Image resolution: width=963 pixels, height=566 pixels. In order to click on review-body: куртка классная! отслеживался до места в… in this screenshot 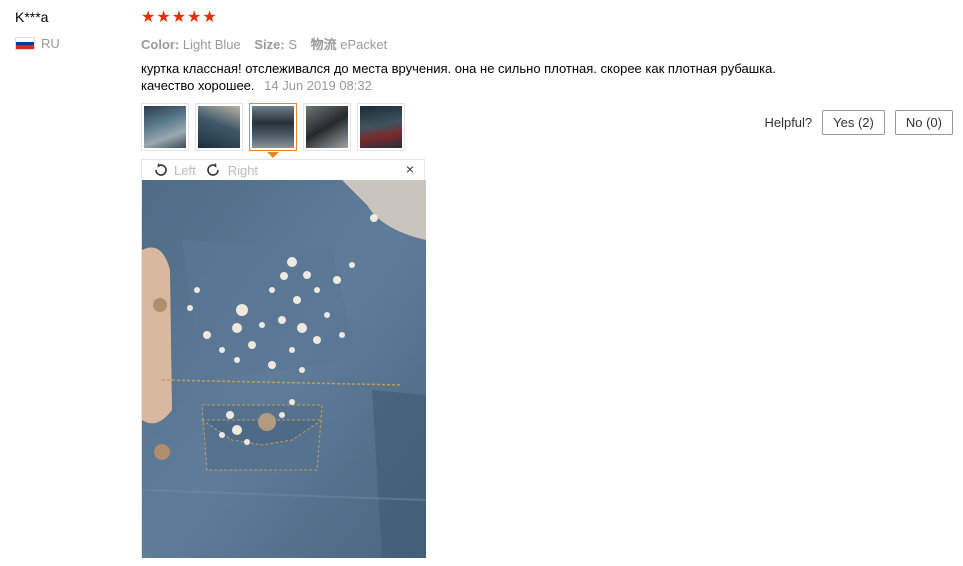, I will do `click(491, 77)`.